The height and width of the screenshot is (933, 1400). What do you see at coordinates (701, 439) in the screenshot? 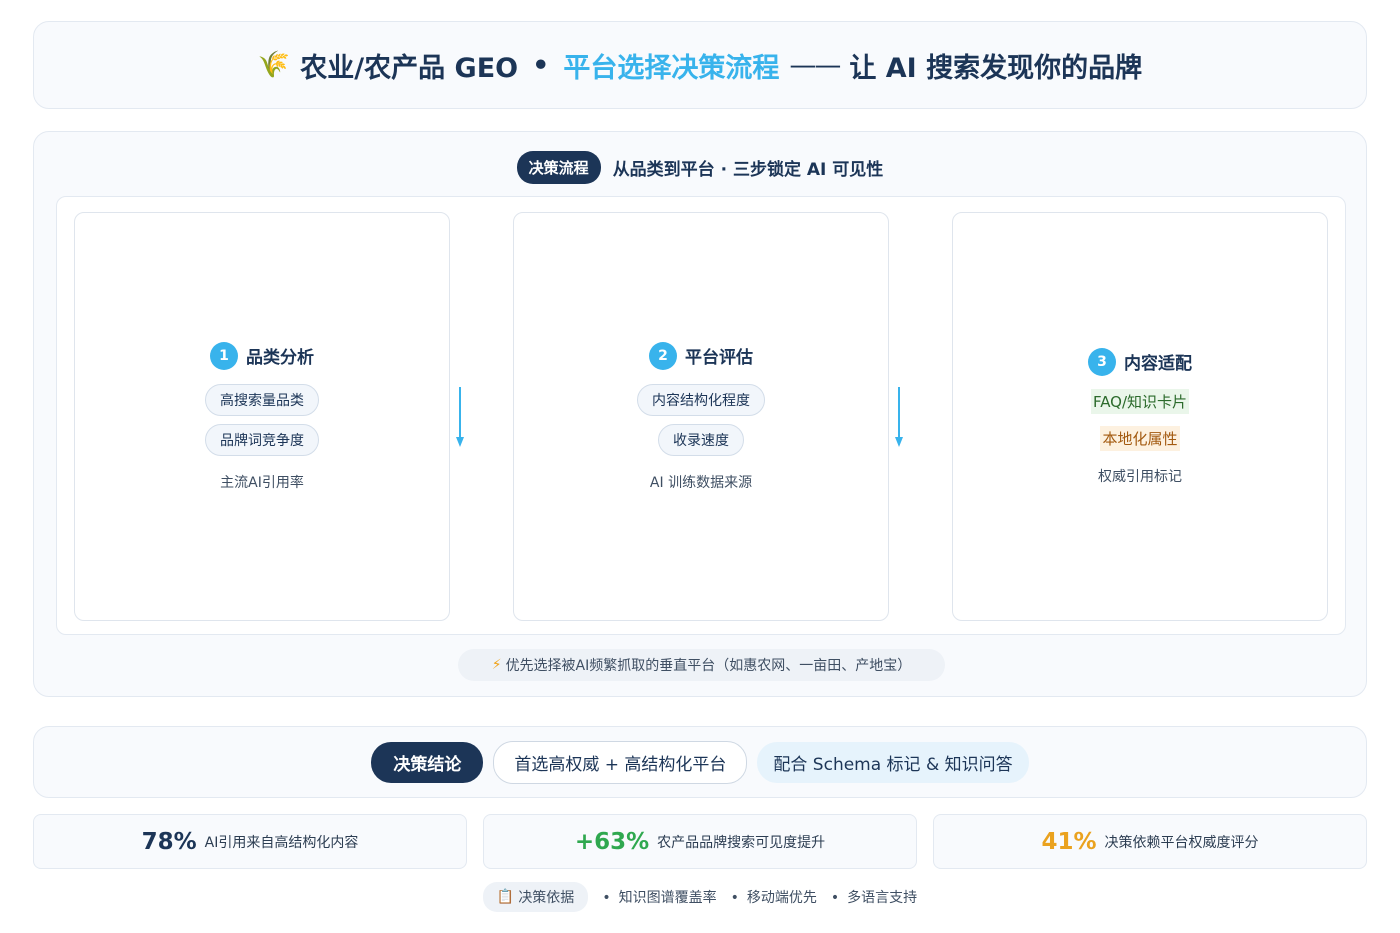
I see `step-tag: 收录速度` at bounding box center [701, 439].